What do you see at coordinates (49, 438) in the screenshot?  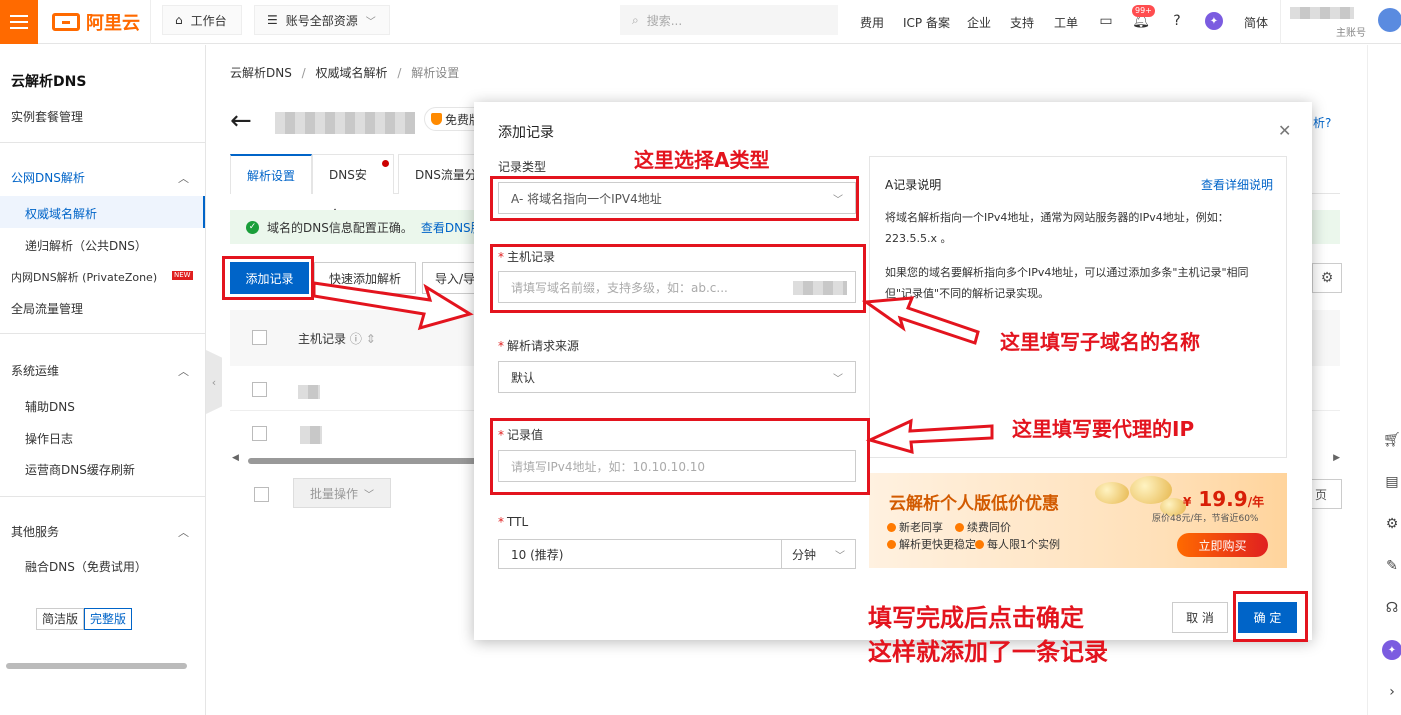 I see `sidebar-item-op-log: 操作日志` at bounding box center [49, 438].